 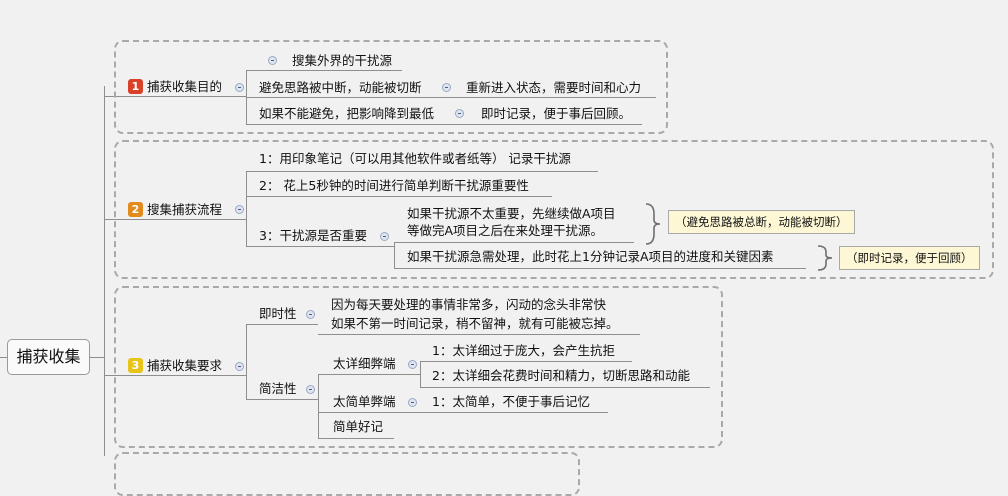 What do you see at coordinates (459, 113) in the screenshot?
I see `b1-item3-collapse-icon` at bounding box center [459, 113].